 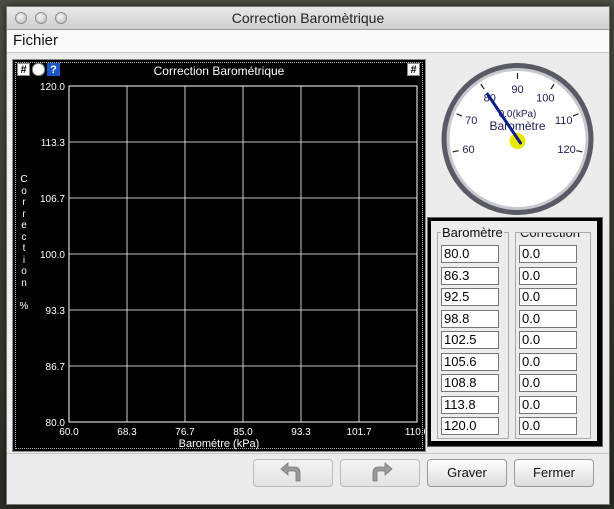 I want to click on redo-button, so click(x=380, y=473).